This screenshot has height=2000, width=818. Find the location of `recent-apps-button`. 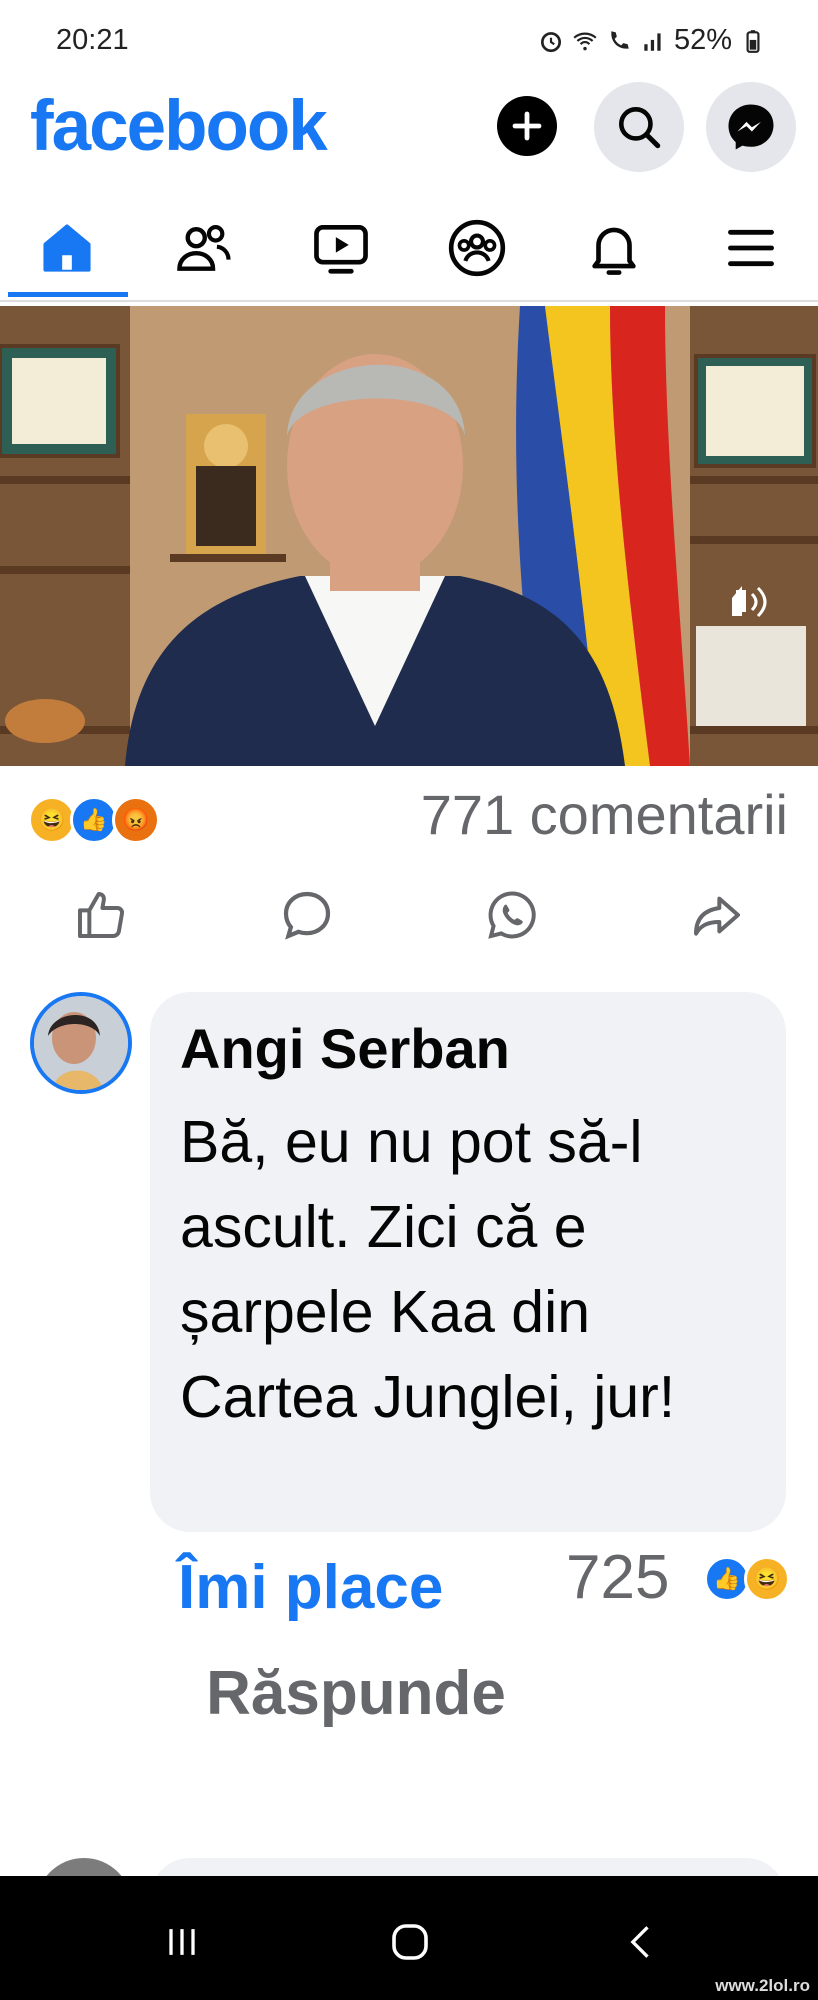

recent-apps-button is located at coordinates (182, 1942).